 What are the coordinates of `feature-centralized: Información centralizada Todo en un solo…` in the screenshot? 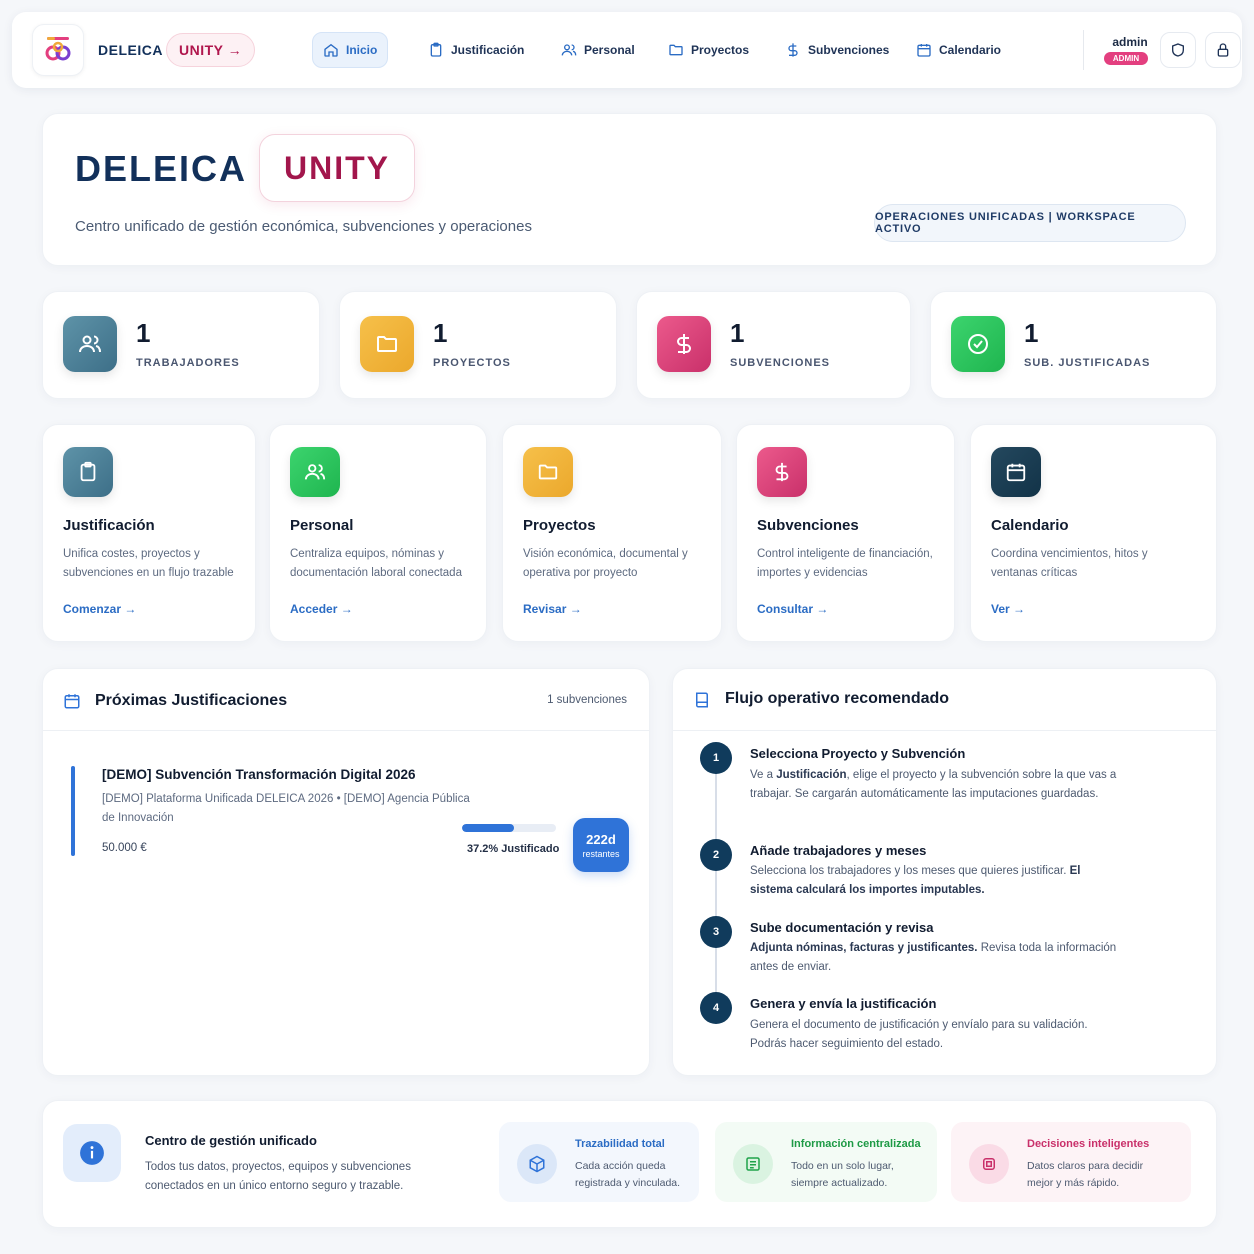 It's located at (826, 1162).